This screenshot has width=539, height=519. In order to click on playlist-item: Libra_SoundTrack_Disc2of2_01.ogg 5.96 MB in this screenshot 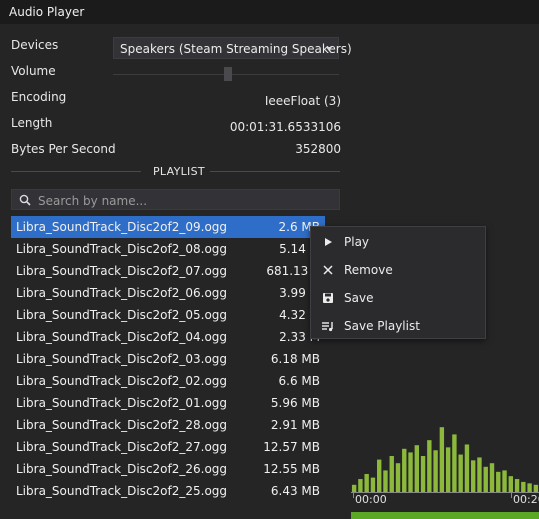, I will do `click(168, 403)`.